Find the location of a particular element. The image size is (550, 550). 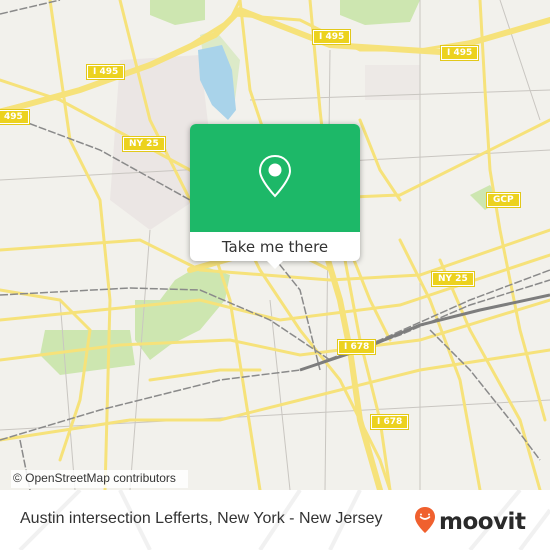

highway-shield-i495-center: I 495 is located at coordinates (331, 37).